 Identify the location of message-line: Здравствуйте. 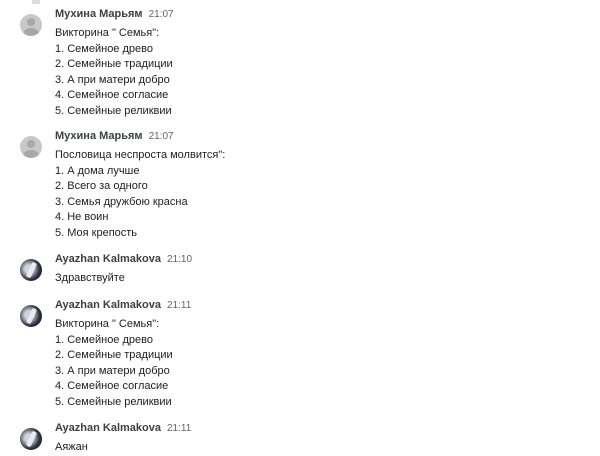
(90, 278).